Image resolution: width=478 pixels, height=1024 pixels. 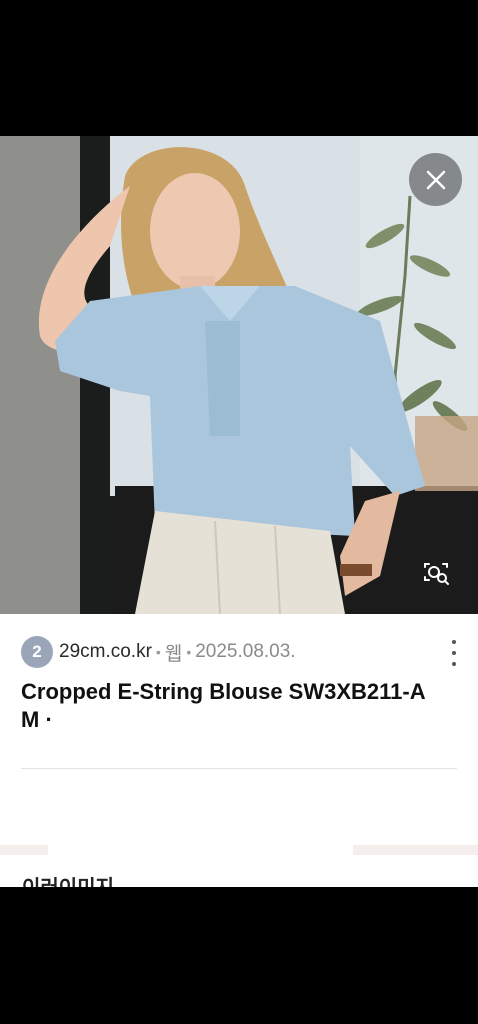 I want to click on top-black-bar, so click(x=239, y=68).